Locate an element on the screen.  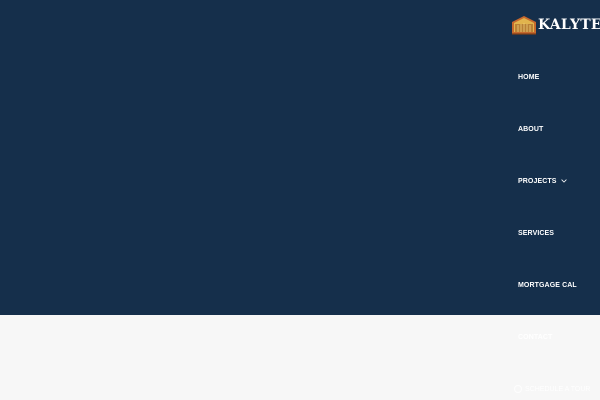
nav-item-label: HOME is located at coordinates (529, 77).